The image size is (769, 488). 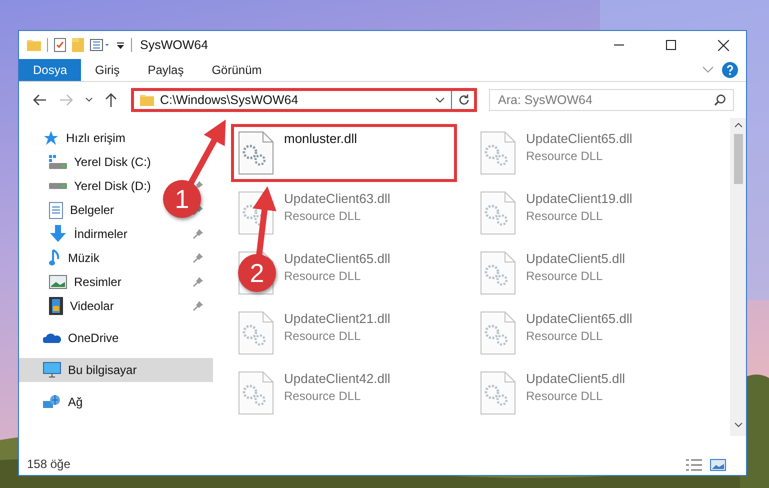 I want to click on sidebar-item: Resimler, so click(x=76, y=282).